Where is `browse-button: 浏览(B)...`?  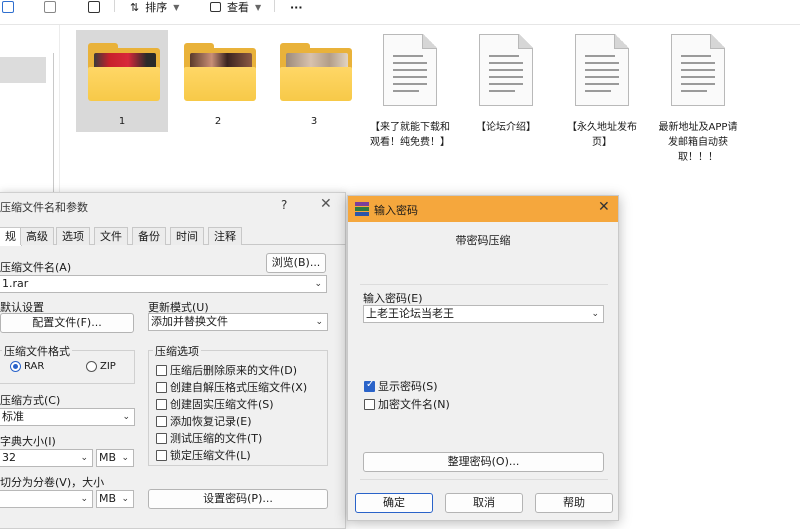 browse-button: 浏览(B)... is located at coordinates (296, 263).